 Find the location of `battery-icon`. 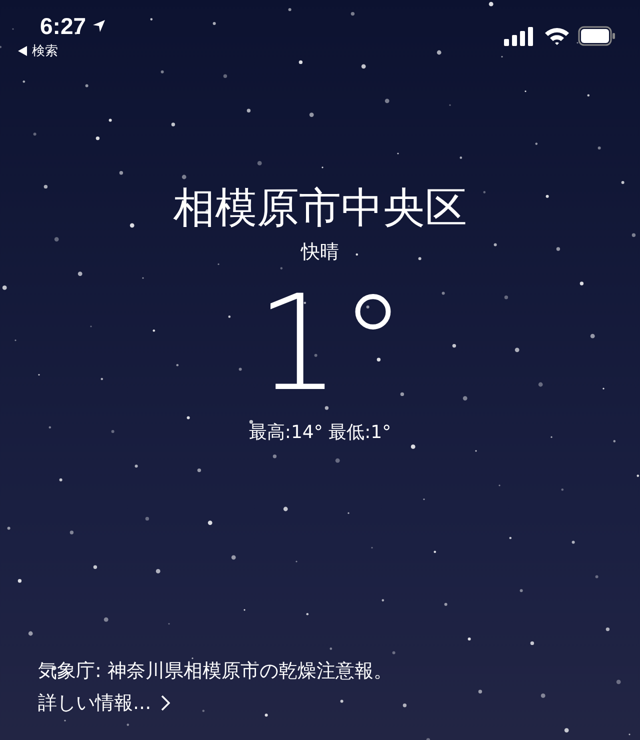

battery-icon is located at coordinates (597, 36).